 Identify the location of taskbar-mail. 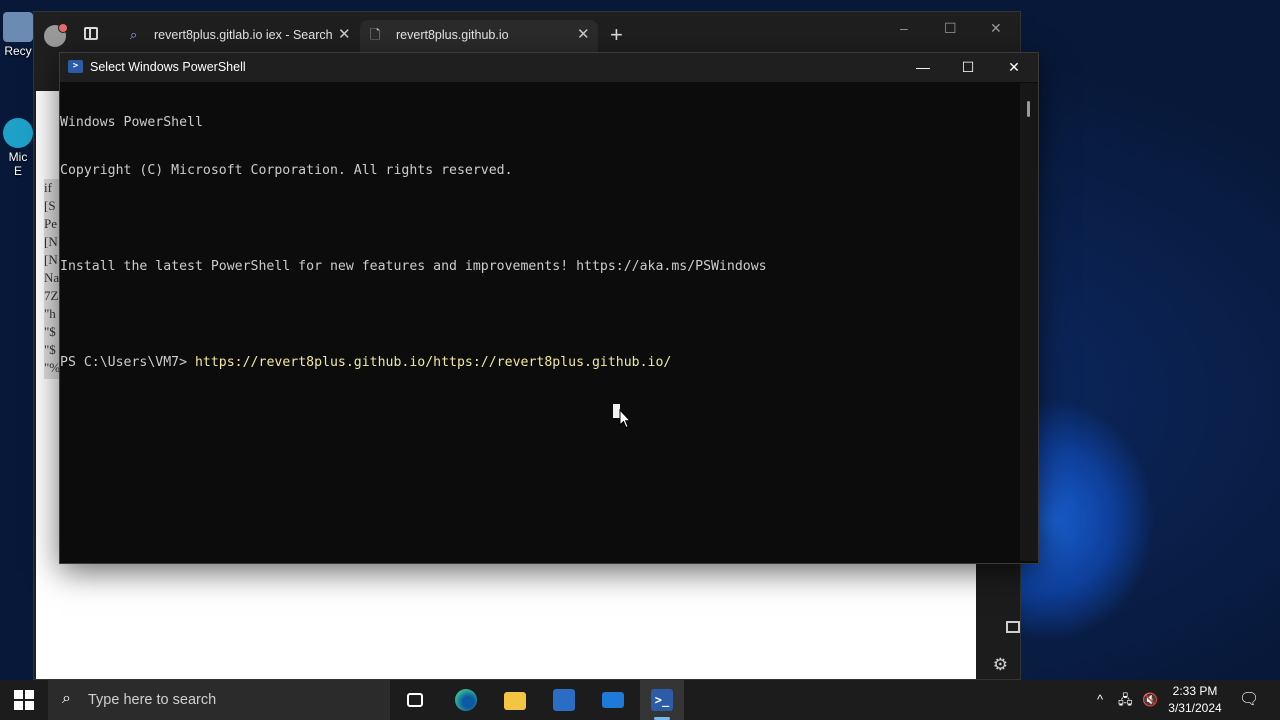
(613, 700).